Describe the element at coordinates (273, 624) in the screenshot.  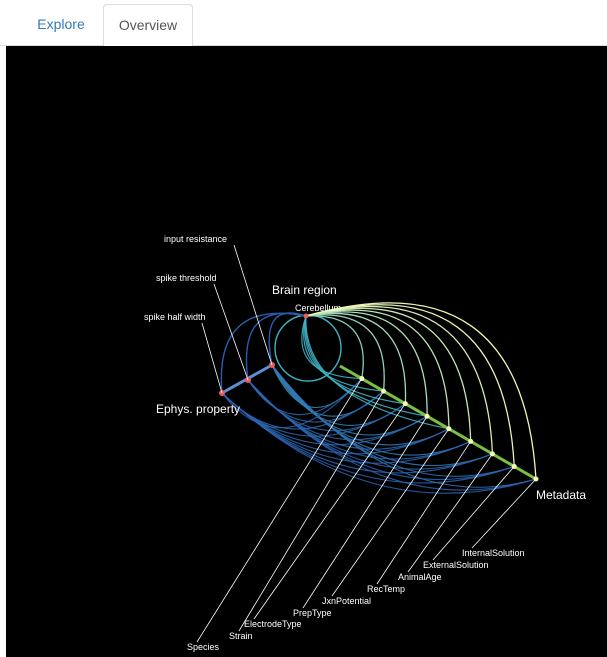
I see `node-label-metadata: ElectrodeType` at that location.